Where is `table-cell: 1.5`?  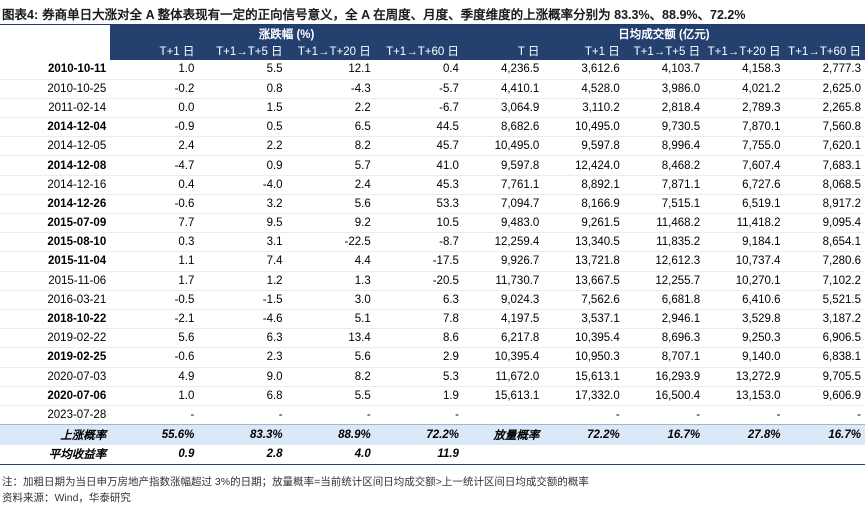
table-cell: 1.5 is located at coordinates (242, 108).